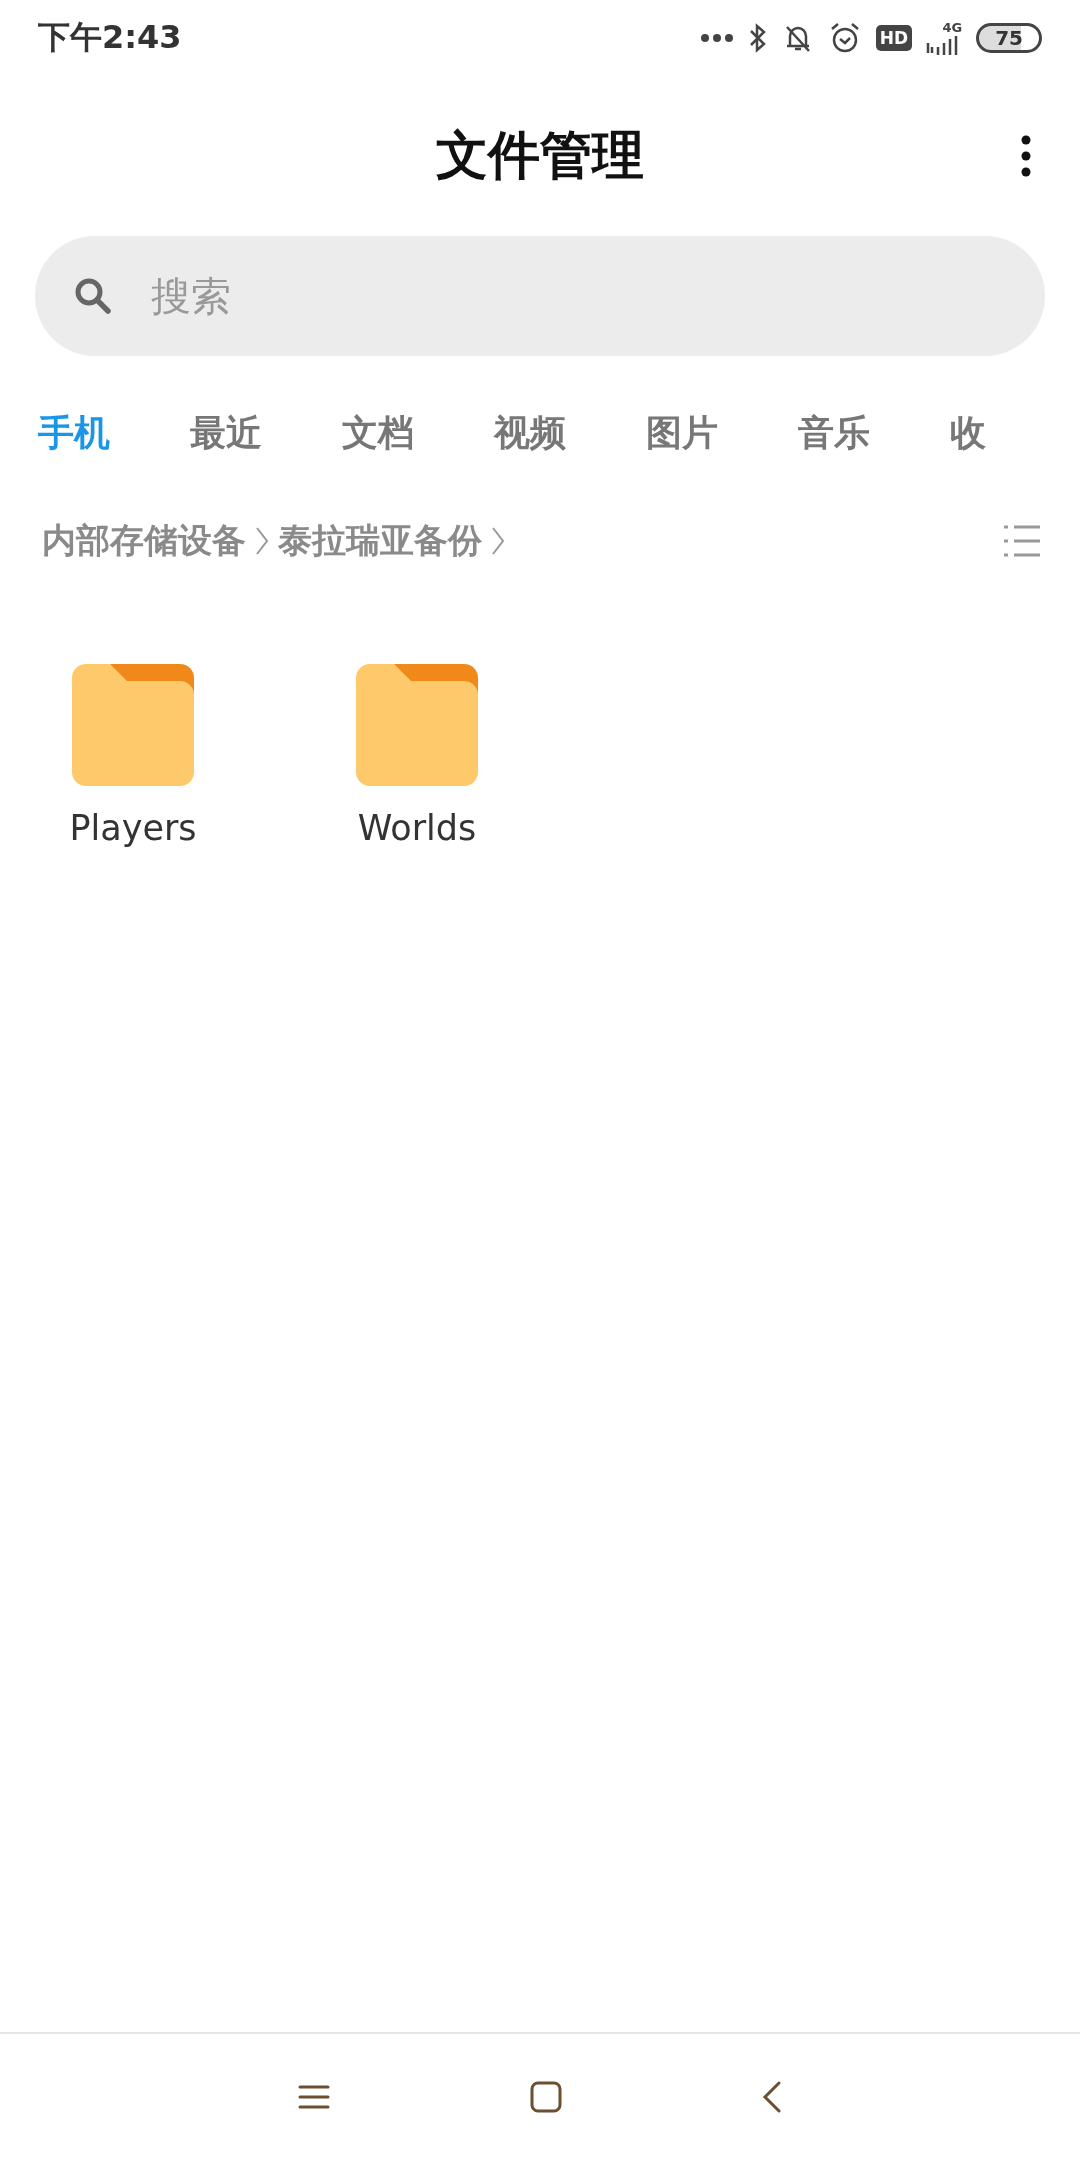 This screenshot has width=1080, height=2160. I want to click on home-square-icon, so click(546, 2097).